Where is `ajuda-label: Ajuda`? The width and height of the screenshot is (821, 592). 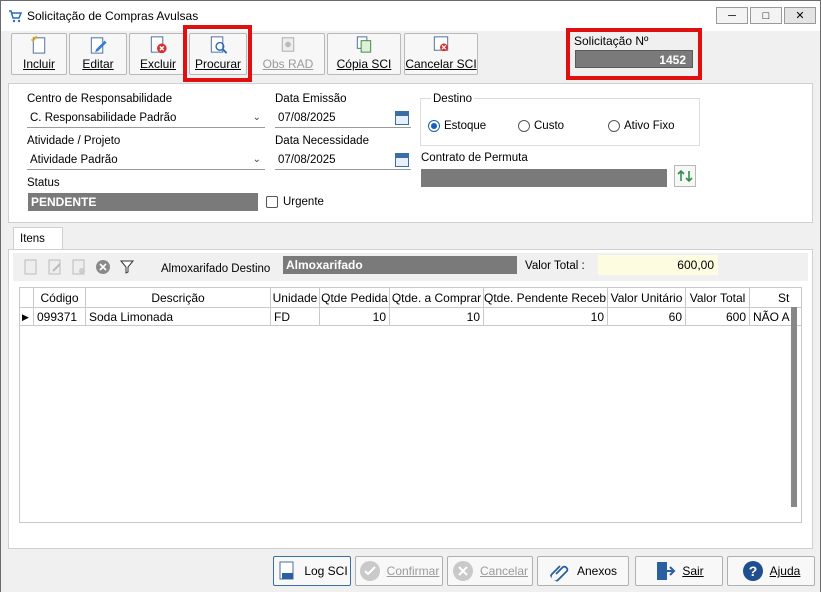 ajuda-label: Ajuda is located at coordinates (785, 571).